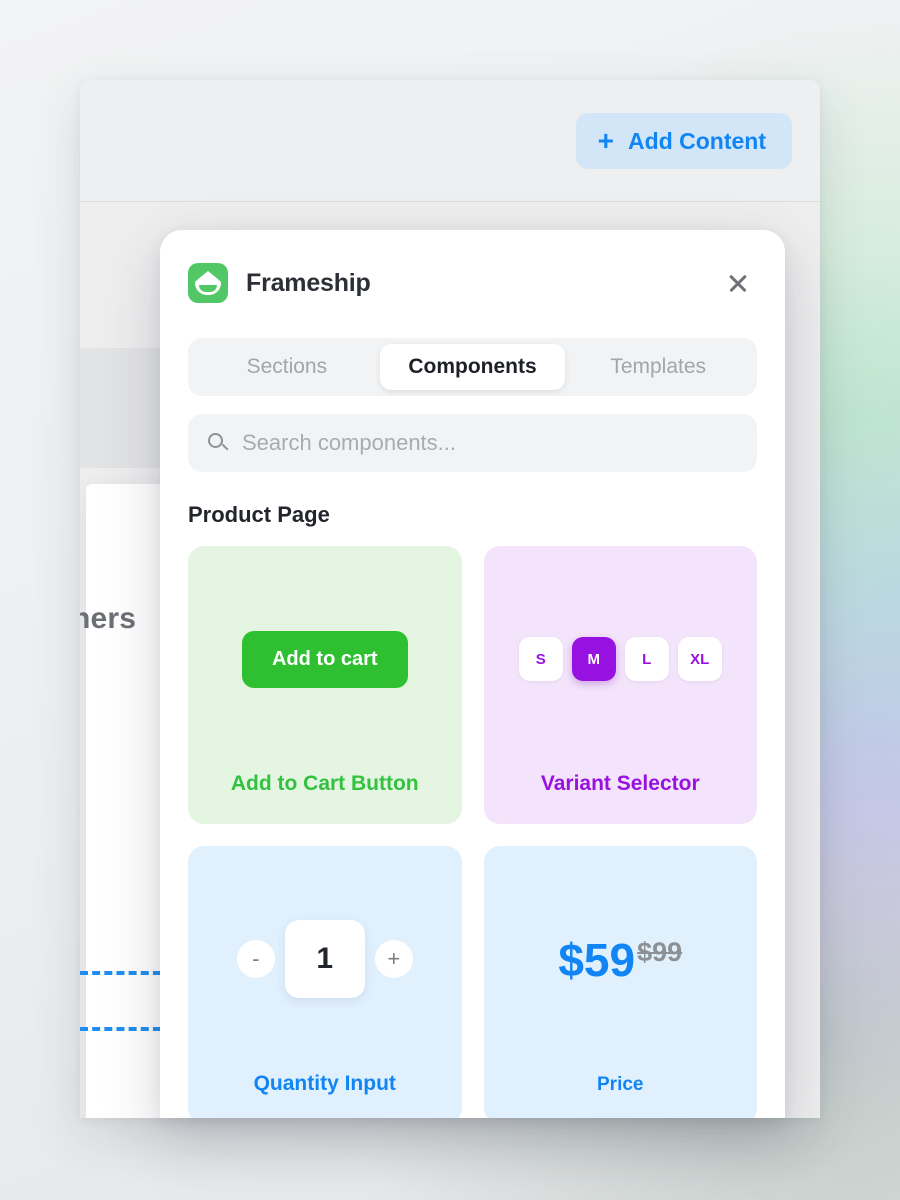  Describe the element at coordinates (738, 283) in the screenshot. I see `close-icon` at that location.